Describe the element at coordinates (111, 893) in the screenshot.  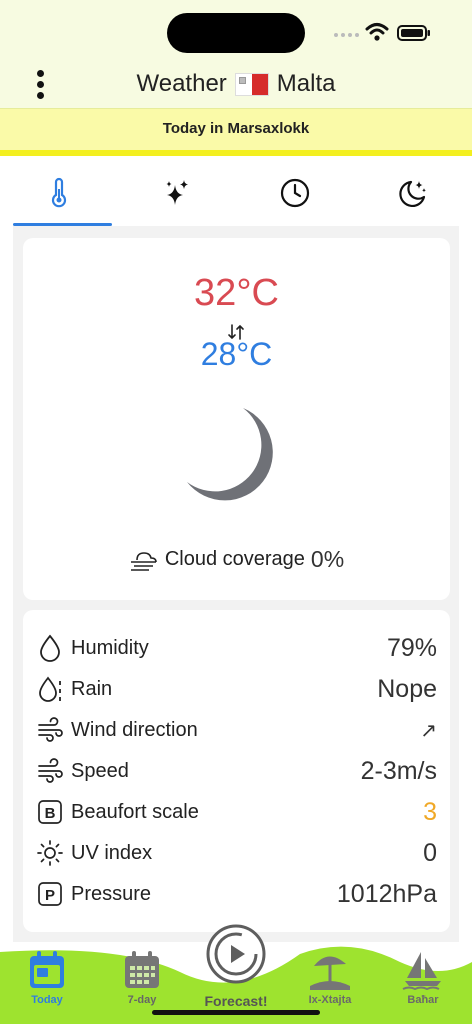
I see `detail-label: Pressure` at that location.